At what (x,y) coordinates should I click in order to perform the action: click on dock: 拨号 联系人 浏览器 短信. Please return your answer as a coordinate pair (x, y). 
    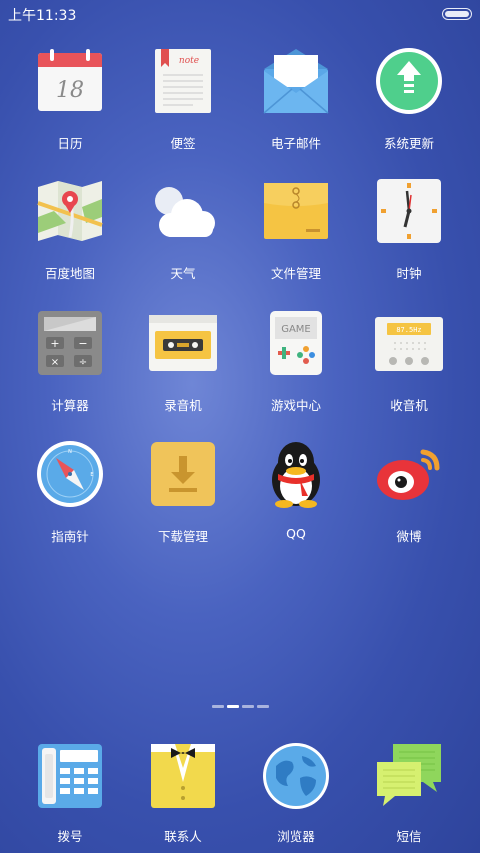
    Looking at the image, I should click on (240, 795).